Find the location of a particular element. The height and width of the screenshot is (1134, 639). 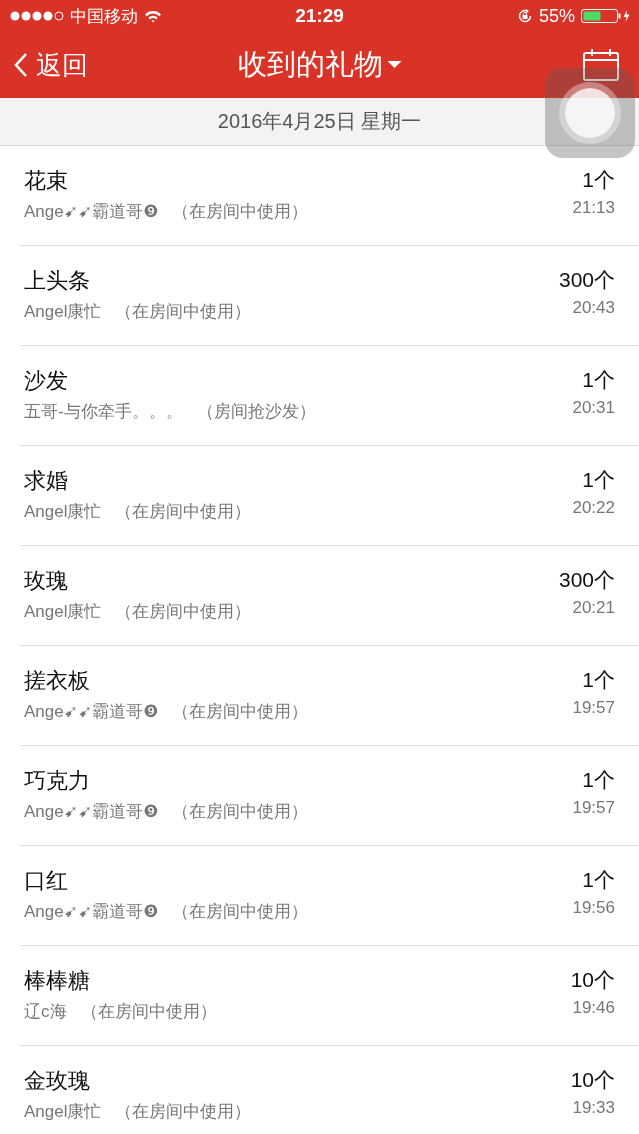

gift-time: 19:33 is located at coordinates (593, 1108).